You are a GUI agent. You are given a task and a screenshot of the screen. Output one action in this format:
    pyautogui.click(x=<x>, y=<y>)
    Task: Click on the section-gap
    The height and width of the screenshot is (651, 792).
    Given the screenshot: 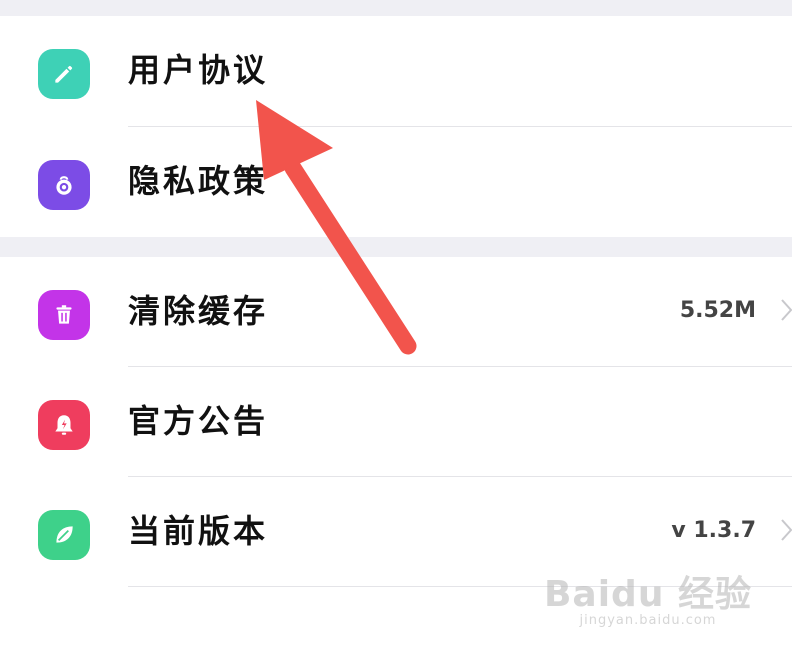 What is the action you would take?
    pyautogui.click(x=396, y=247)
    